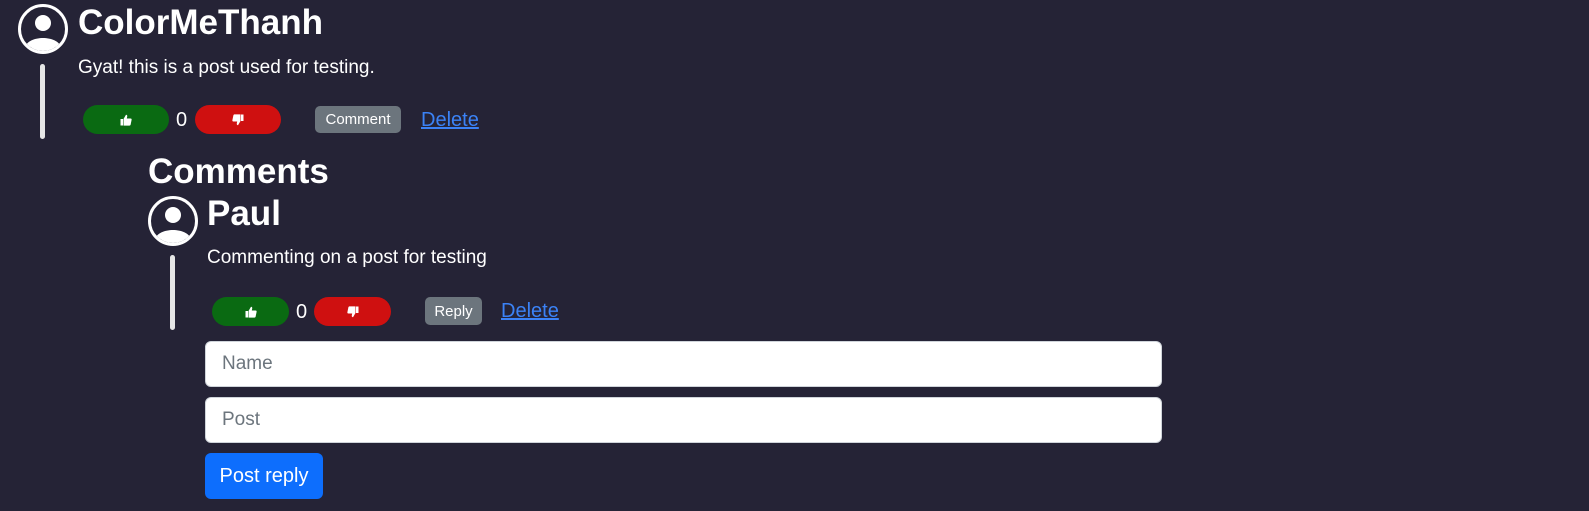 The image size is (1589, 511). I want to click on post-text: Gyat! this is a post used for testing., so click(226, 67).